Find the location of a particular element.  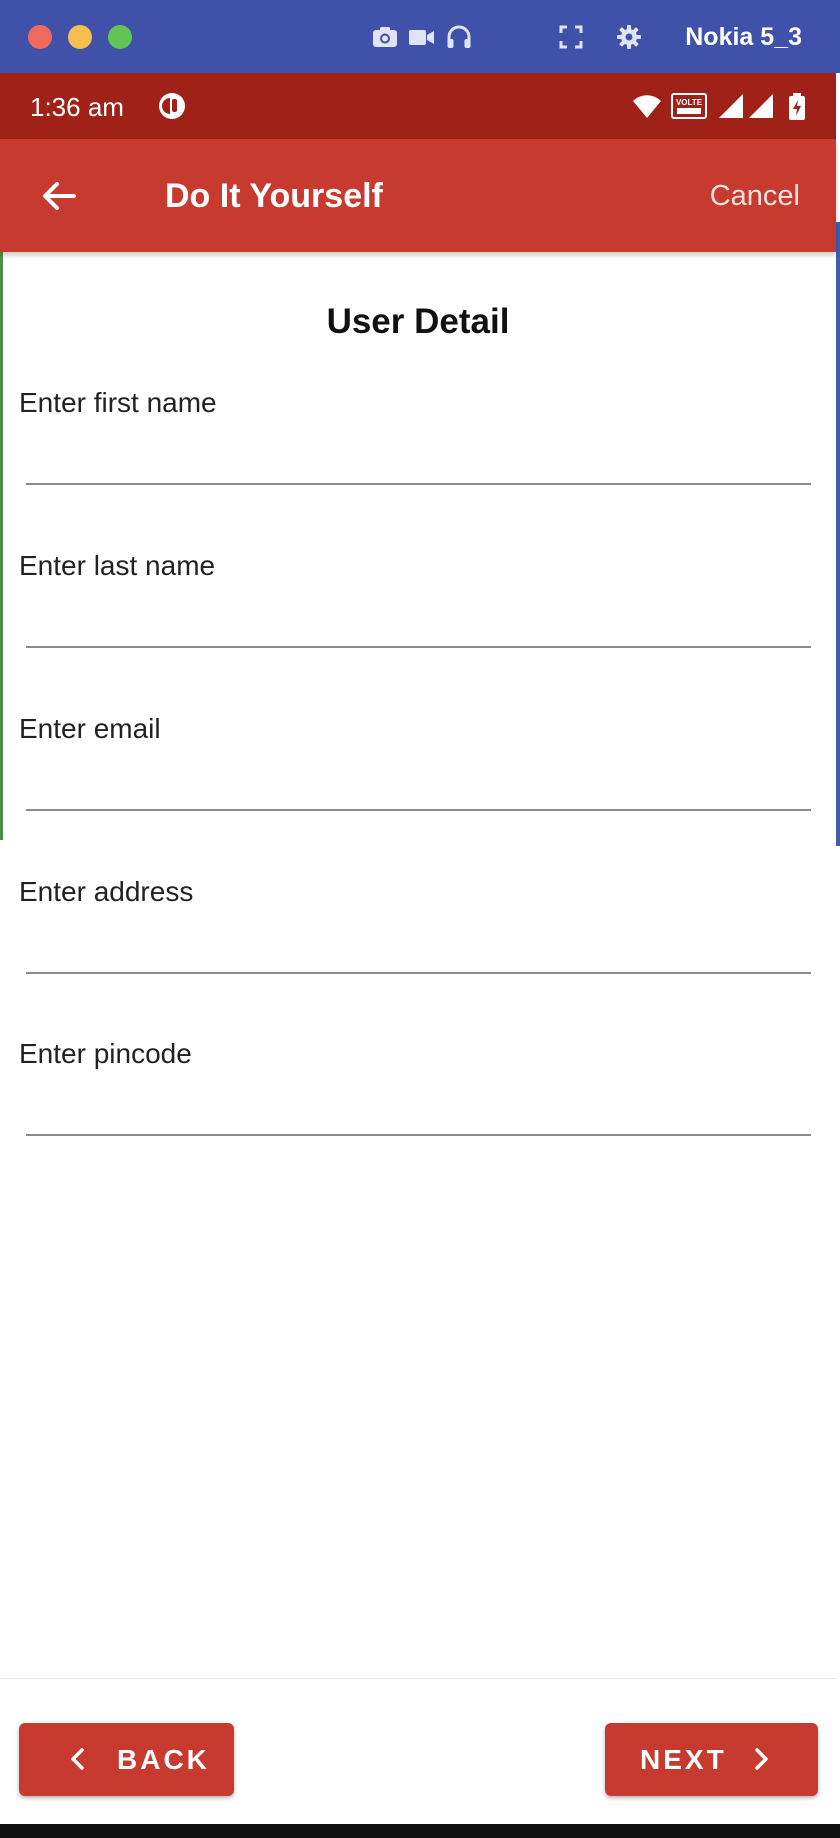

window-close-button is located at coordinates (40, 37).